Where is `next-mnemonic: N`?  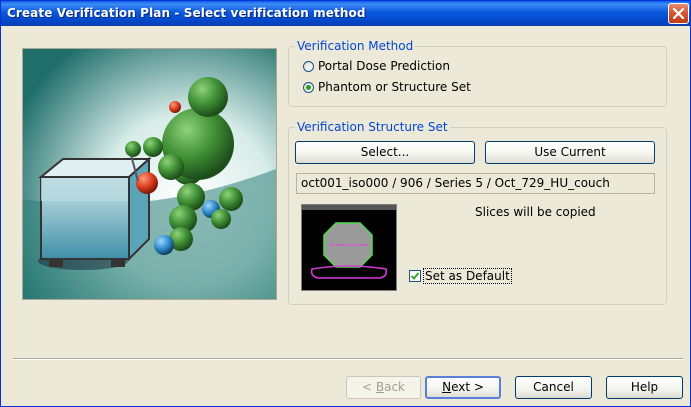
next-mnemonic: N is located at coordinates (447, 387).